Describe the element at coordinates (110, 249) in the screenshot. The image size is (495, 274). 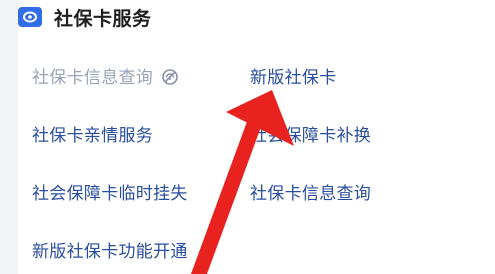
I see `service-link-new-card-activation: 新版社保卡功能开通` at that location.